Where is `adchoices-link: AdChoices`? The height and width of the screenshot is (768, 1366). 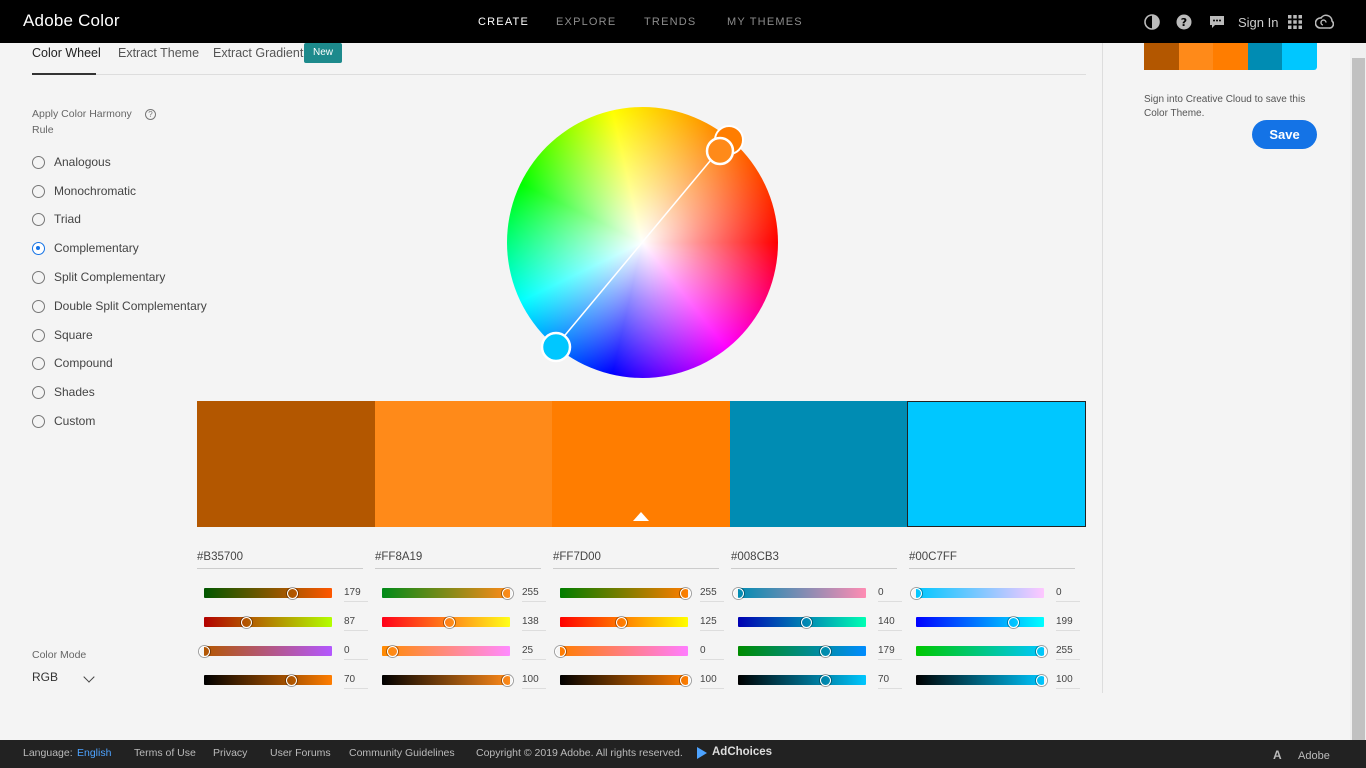
adchoices-link: AdChoices is located at coordinates (742, 752).